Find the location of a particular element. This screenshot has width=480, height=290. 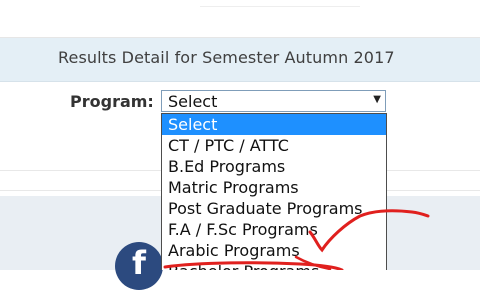

program-option: Bachelor Programs is located at coordinates (274, 265).